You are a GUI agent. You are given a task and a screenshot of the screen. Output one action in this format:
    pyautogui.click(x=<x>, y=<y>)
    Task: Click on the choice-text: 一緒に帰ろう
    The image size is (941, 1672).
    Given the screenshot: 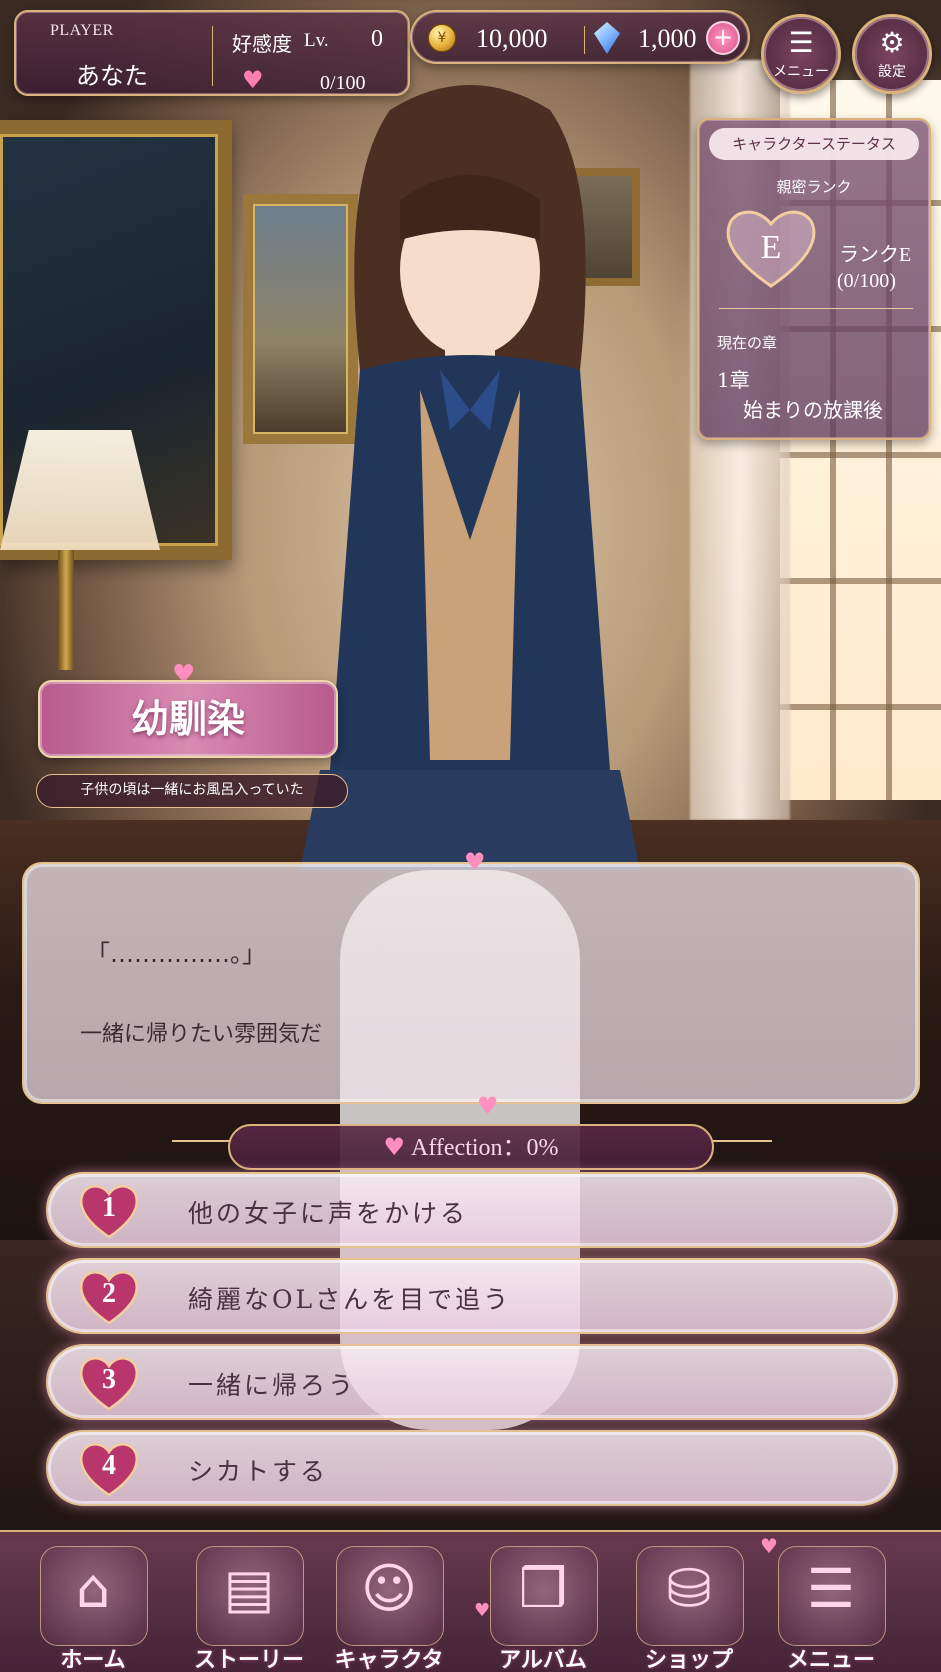 What is the action you would take?
    pyautogui.click(x=272, y=1385)
    